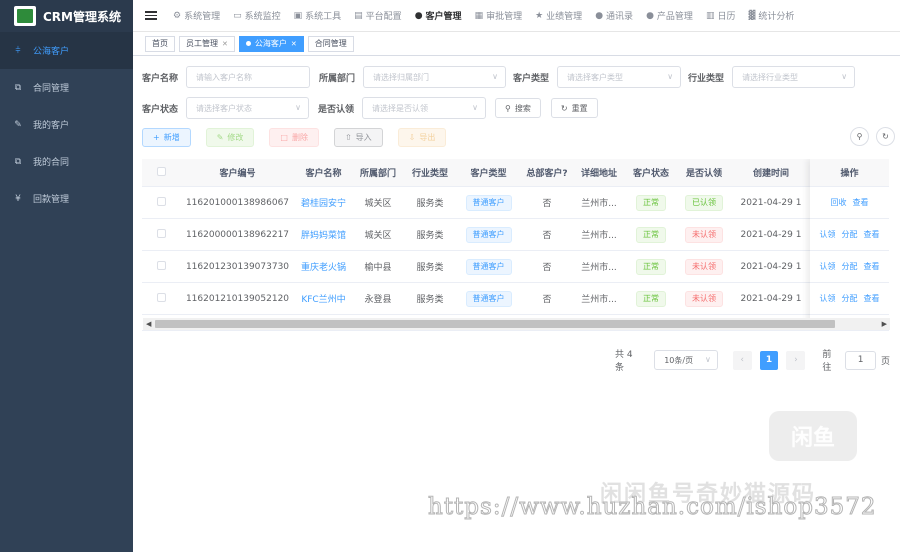 This screenshot has width=900, height=552. Describe the element at coordinates (66, 161) in the screenshot. I see `sidebar-item-my-contracts: ⧉ 我的合同` at that location.